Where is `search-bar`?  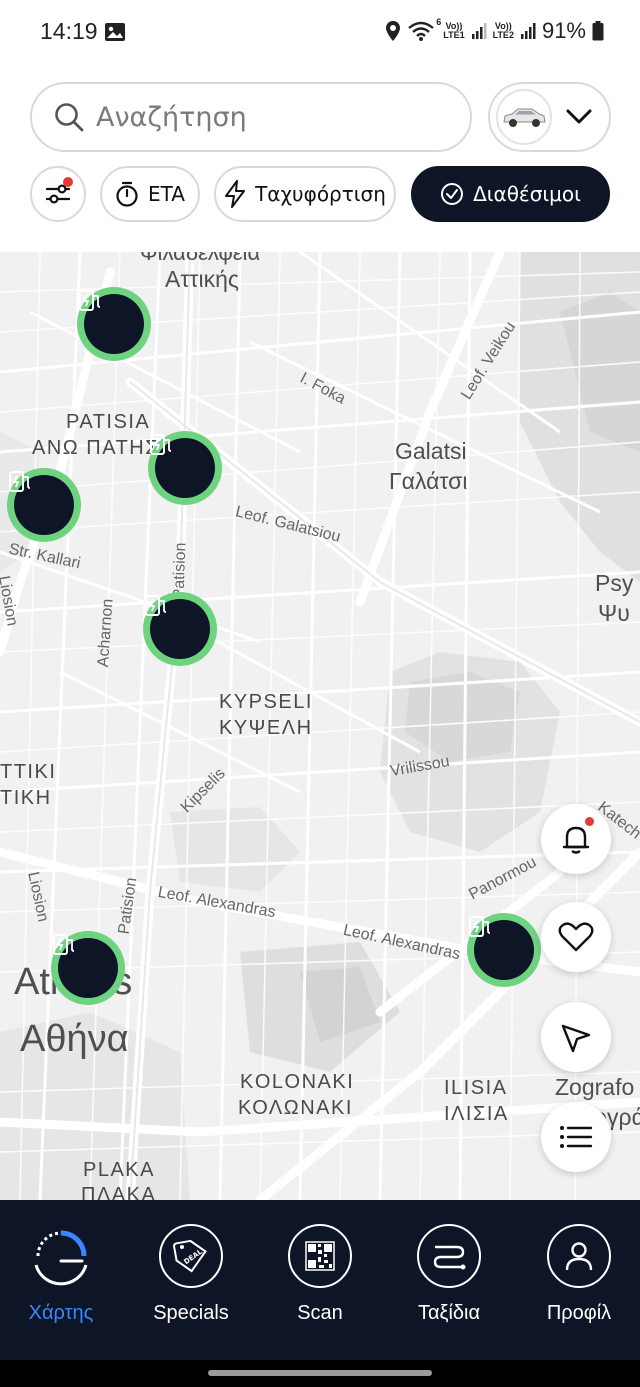 search-bar is located at coordinates (251, 117).